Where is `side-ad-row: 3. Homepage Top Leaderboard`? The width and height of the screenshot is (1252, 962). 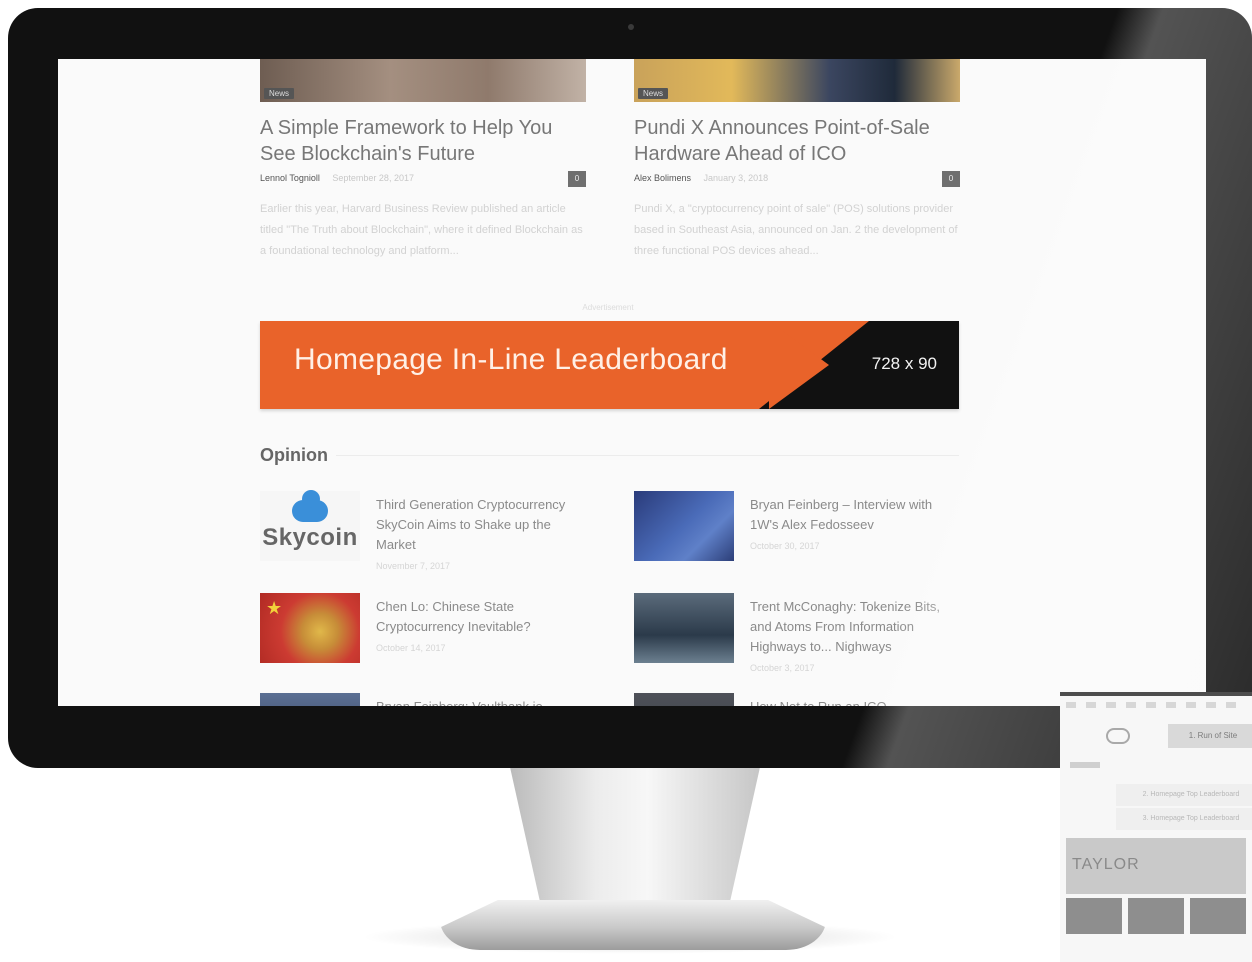 side-ad-row: 3. Homepage Top Leaderboard is located at coordinates (1184, 819).